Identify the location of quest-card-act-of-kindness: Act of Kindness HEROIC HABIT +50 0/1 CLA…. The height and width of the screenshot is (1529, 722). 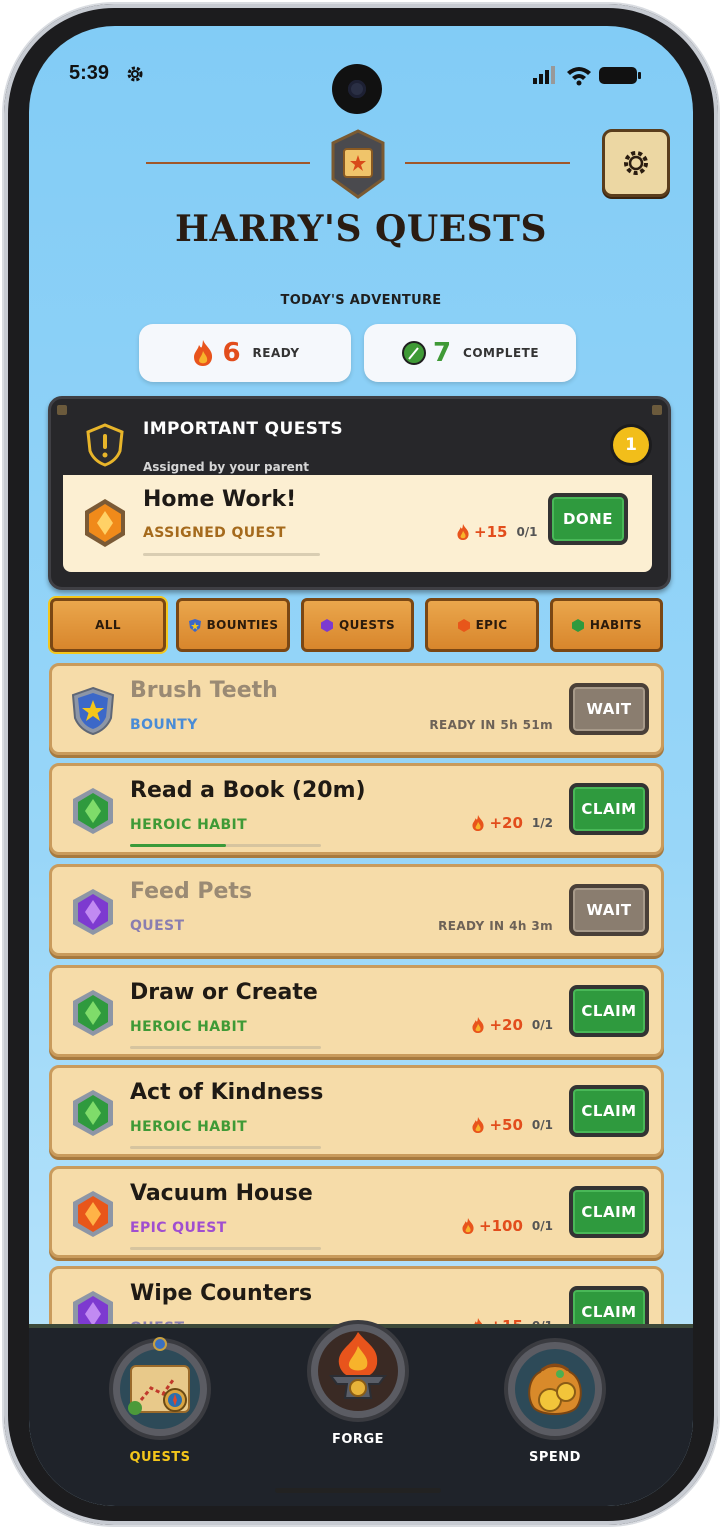
(356, 1111).